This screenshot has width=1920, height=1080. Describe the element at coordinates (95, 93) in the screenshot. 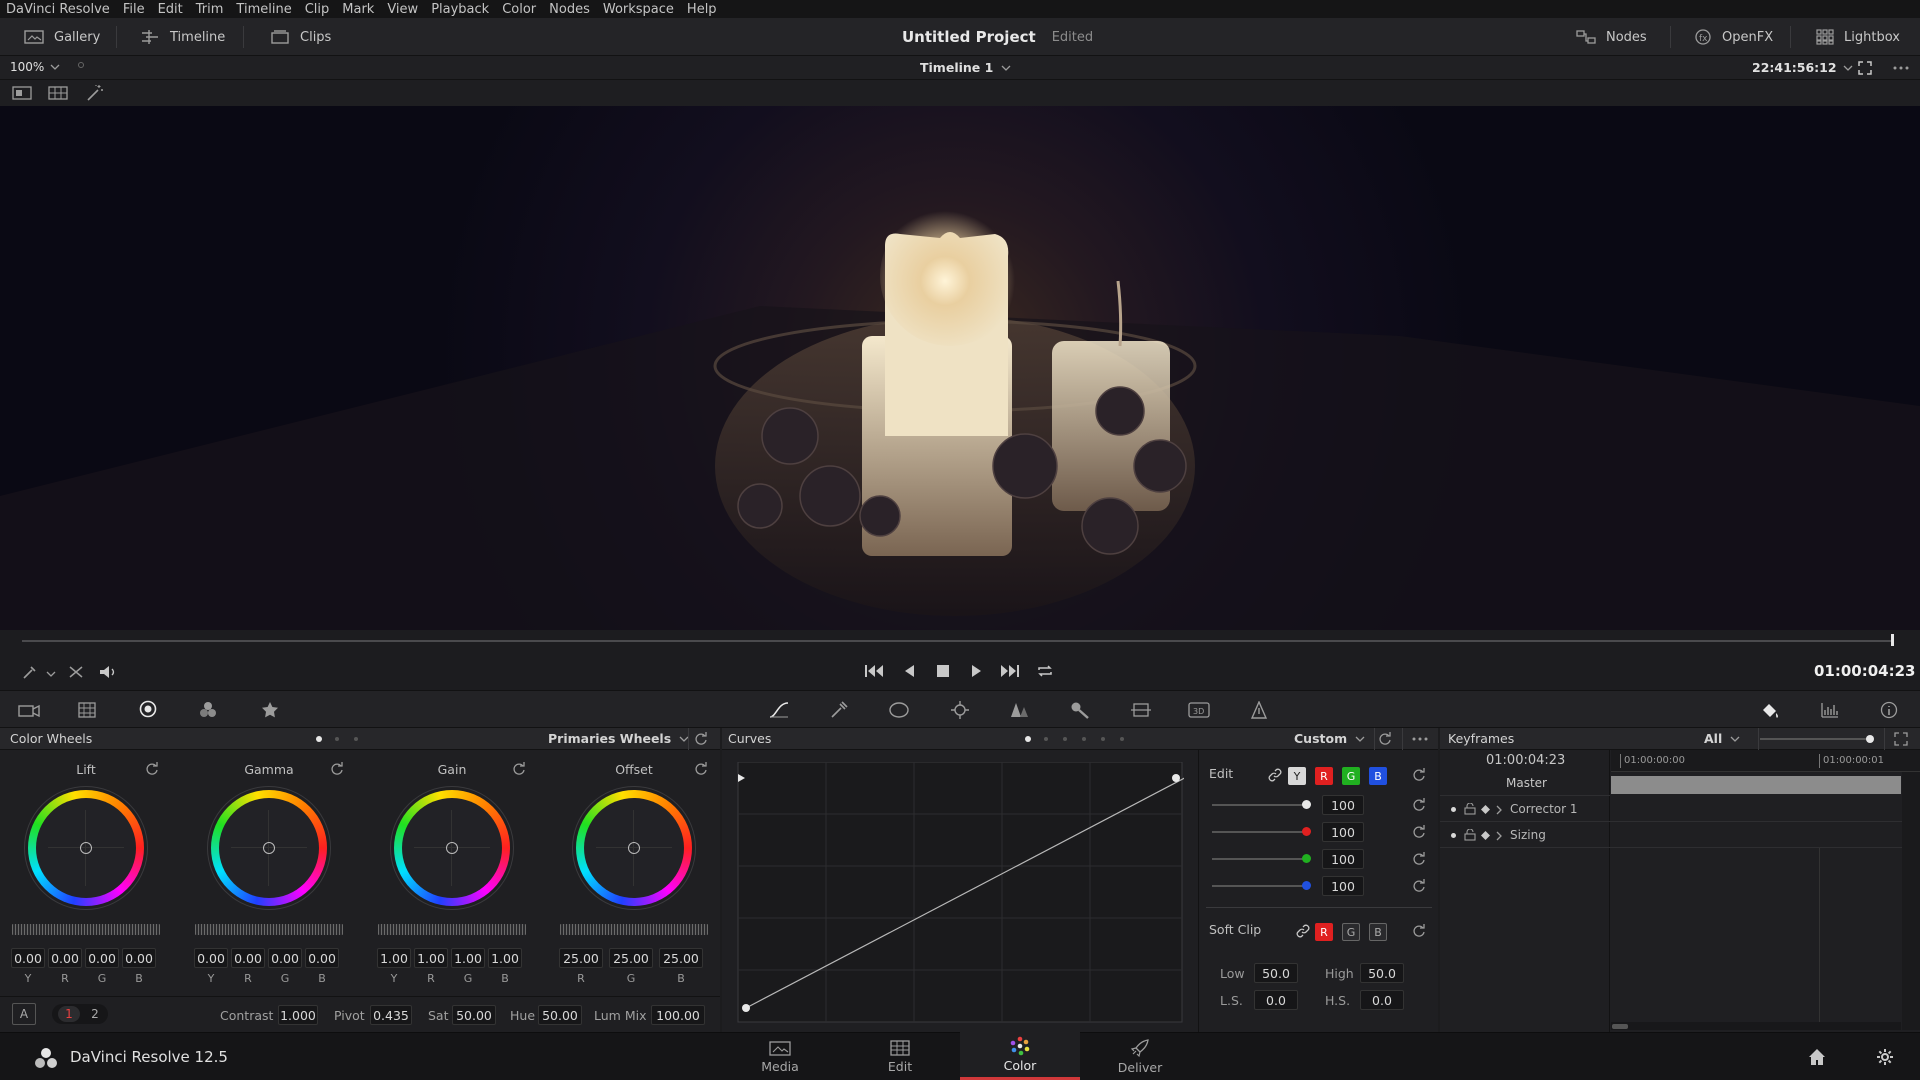

I see `magic-wand-icon` at that location.